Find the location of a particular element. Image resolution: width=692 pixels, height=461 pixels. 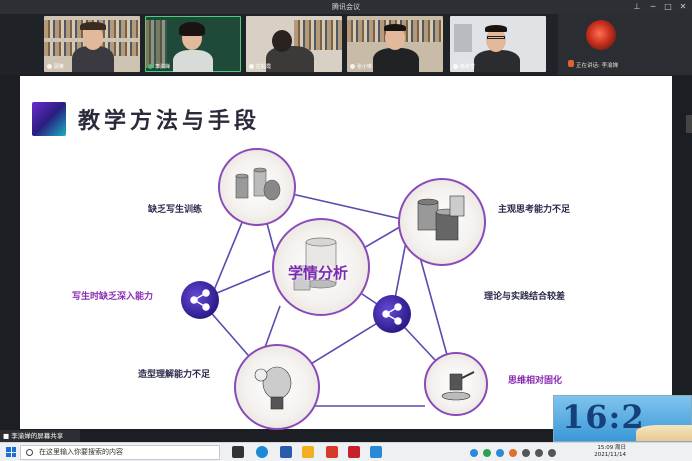

label-bottom-right: 思维相对固化 is located at coordinates (535, 381).